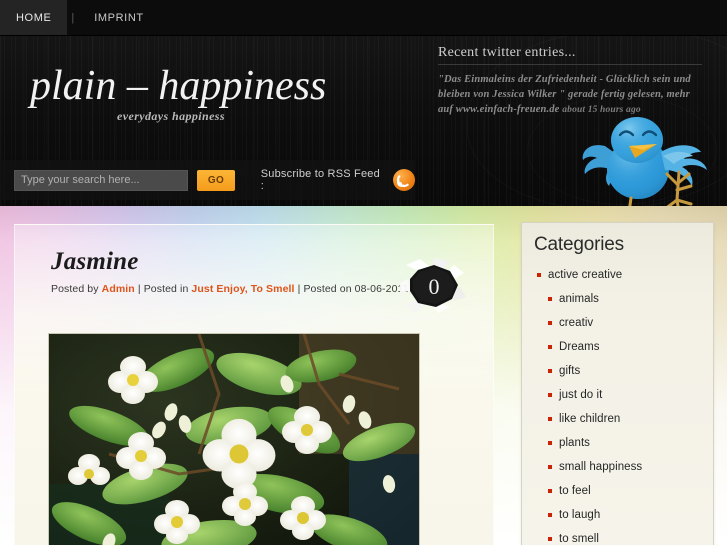 This screenshot has height=545, width=727. I want to click on category-item-plants: plants, so click(617, 443).